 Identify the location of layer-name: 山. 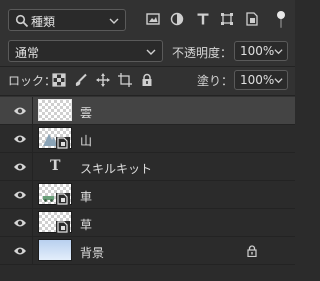
(86, 140).